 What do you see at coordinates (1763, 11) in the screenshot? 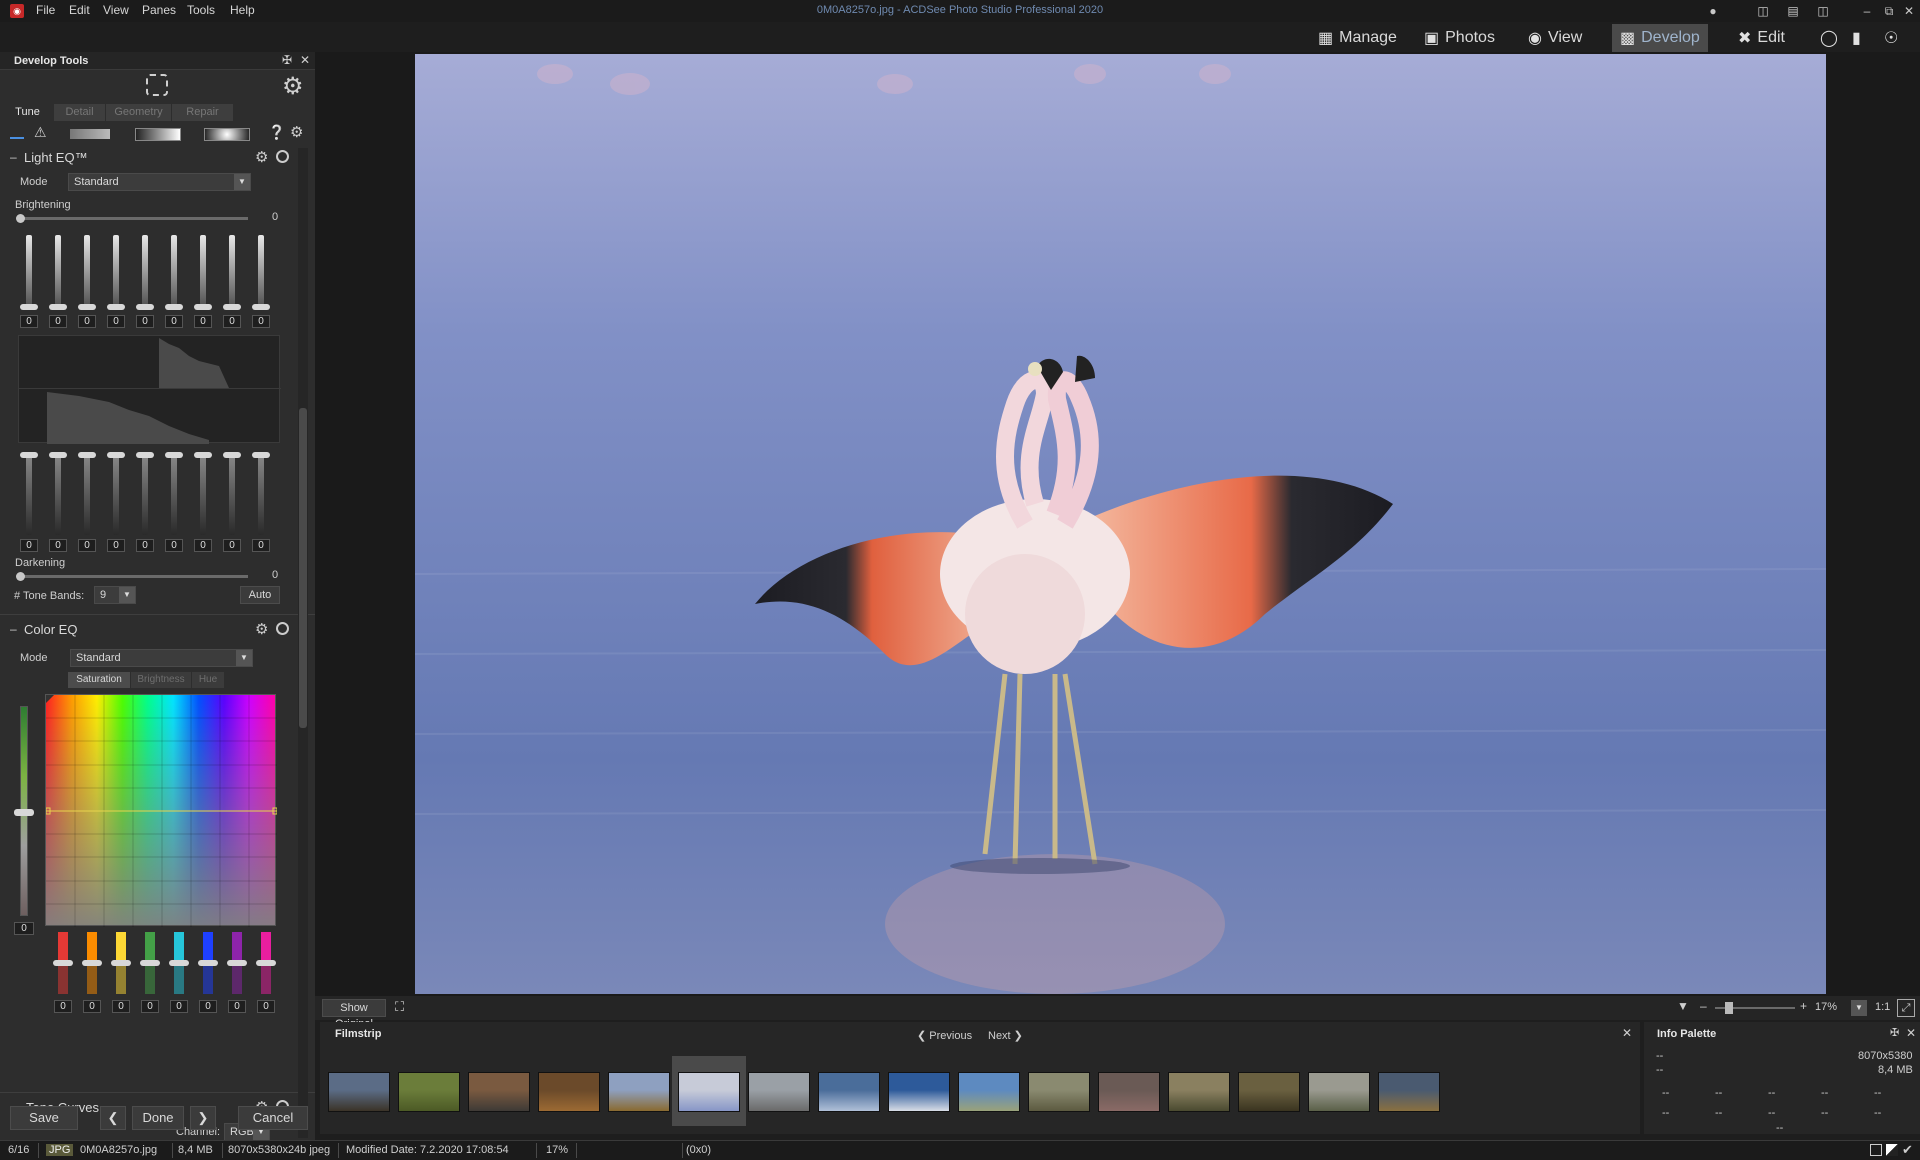
I see `layout-left-icon: ◫` at bounding box center [1763, 11].